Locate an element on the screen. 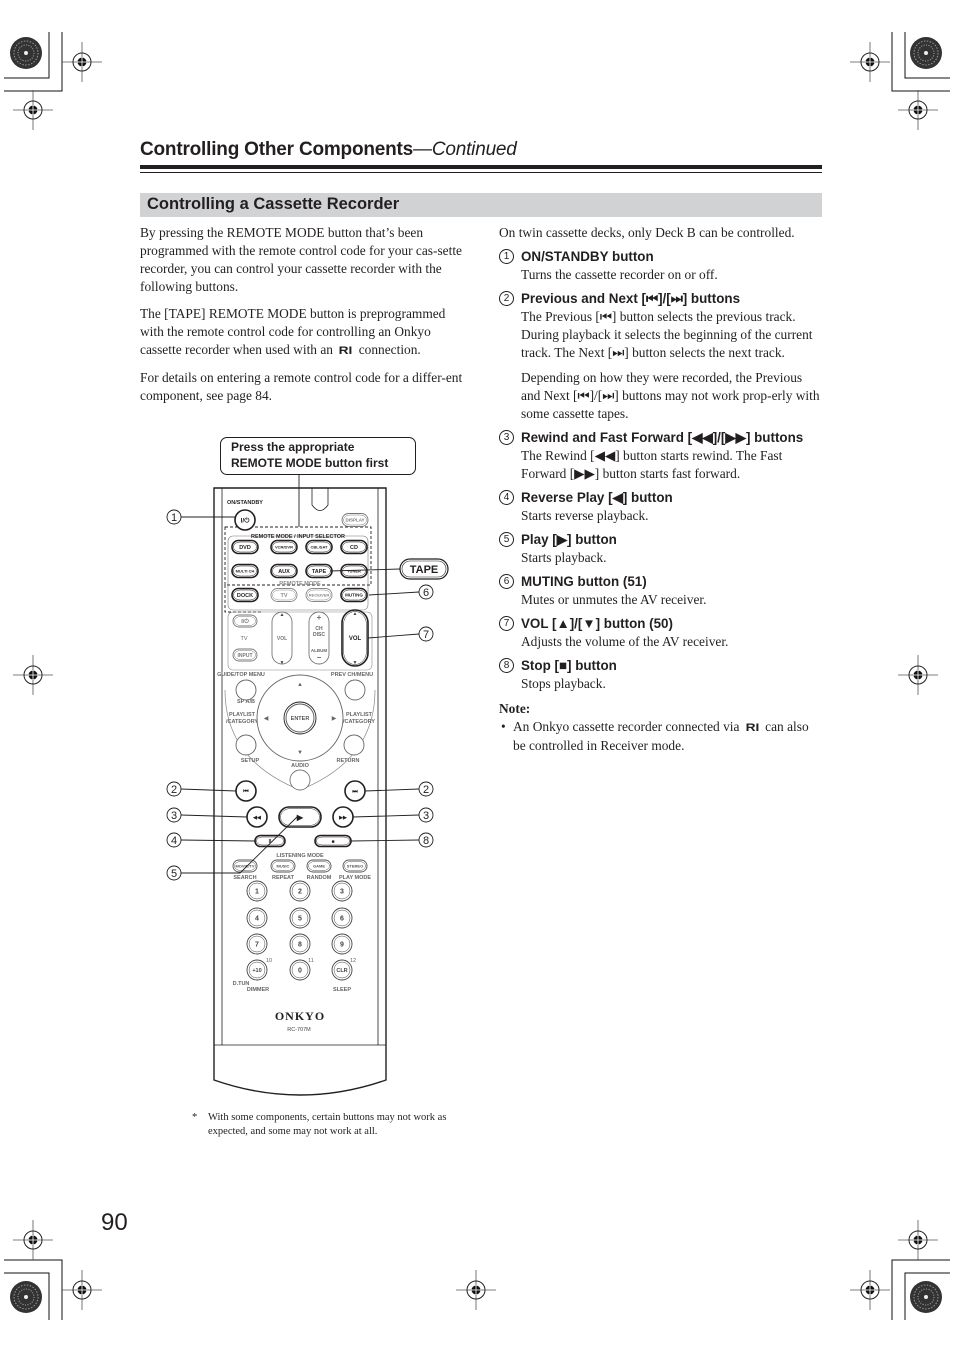  item-title: ON/STANDBY button is located at coordinates (587, 256).